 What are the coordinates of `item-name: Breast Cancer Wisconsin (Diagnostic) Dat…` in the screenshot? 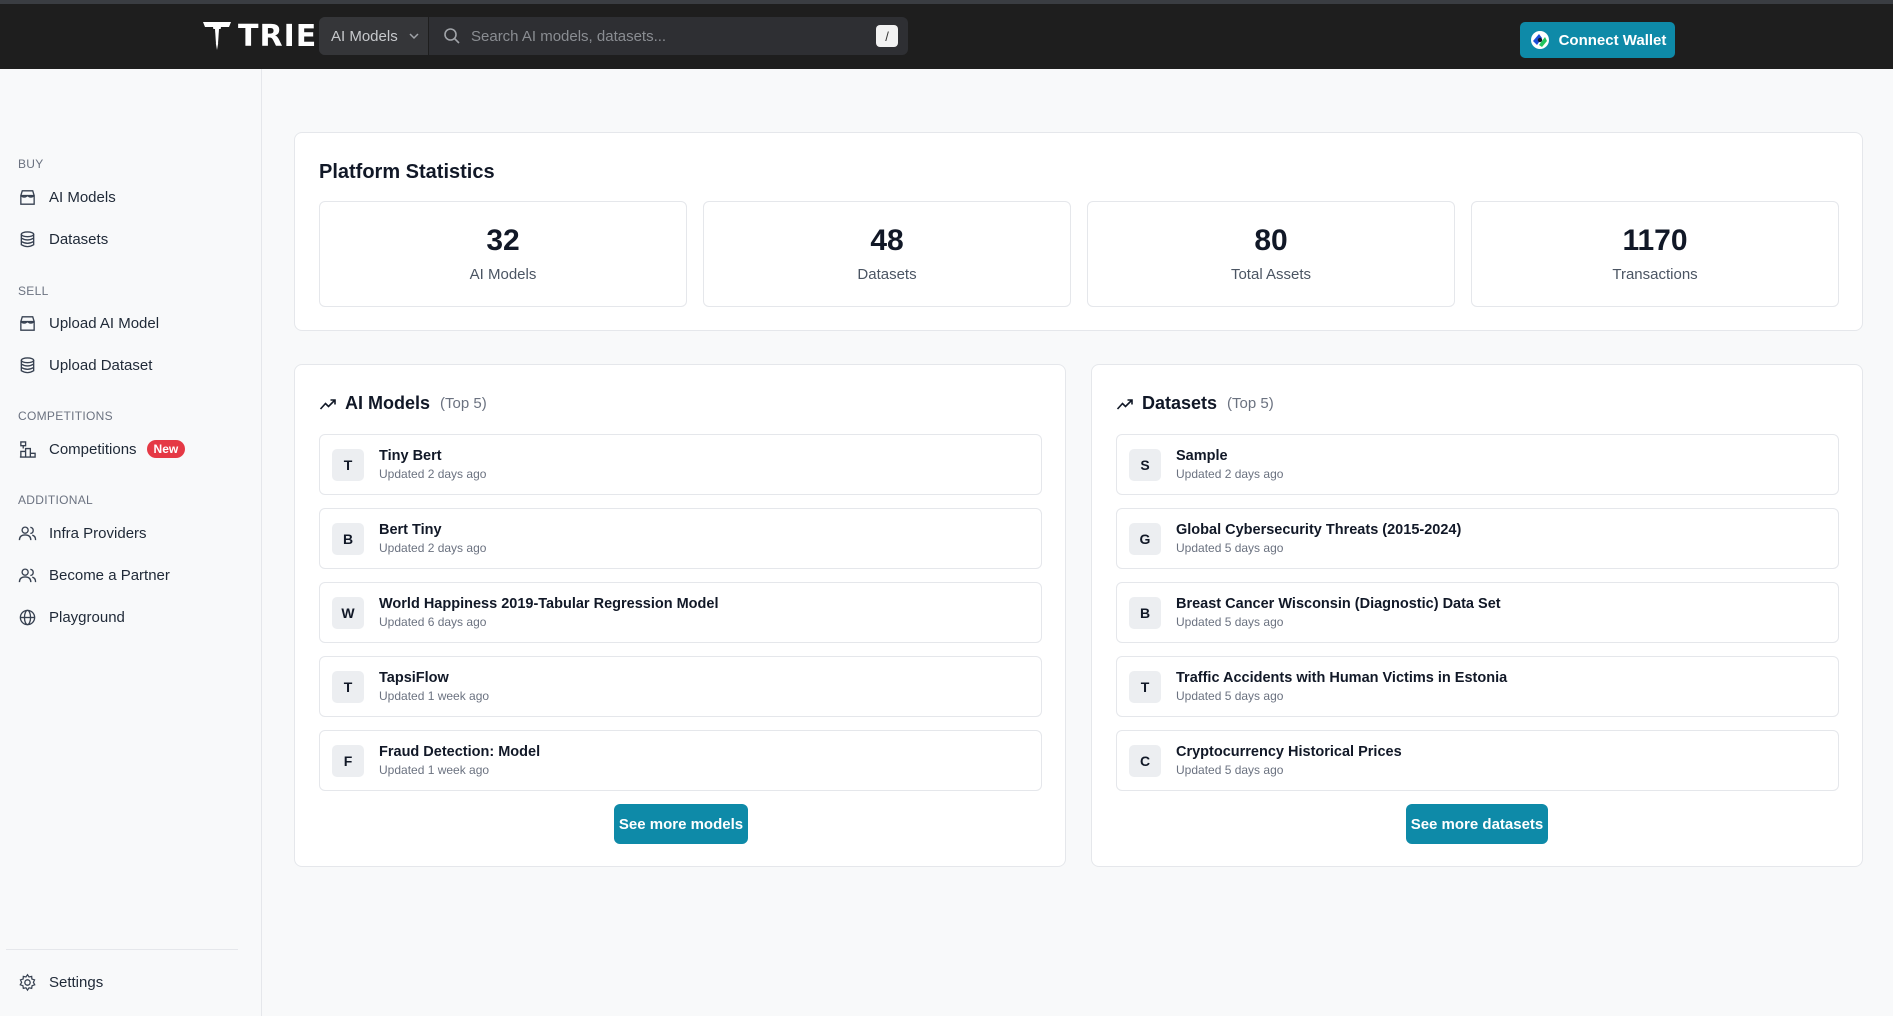 It's located at (1338, 604).